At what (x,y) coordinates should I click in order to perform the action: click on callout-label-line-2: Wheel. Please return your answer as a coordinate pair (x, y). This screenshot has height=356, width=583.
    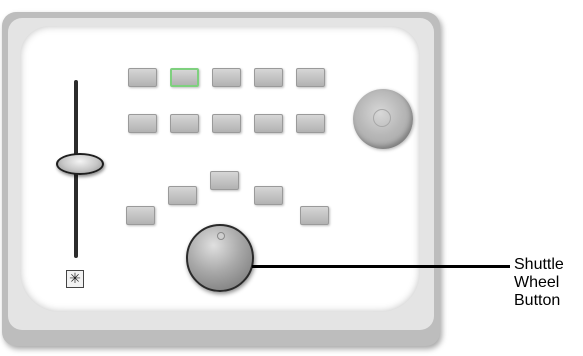
    Looking at the image, I should click on (537, 282).